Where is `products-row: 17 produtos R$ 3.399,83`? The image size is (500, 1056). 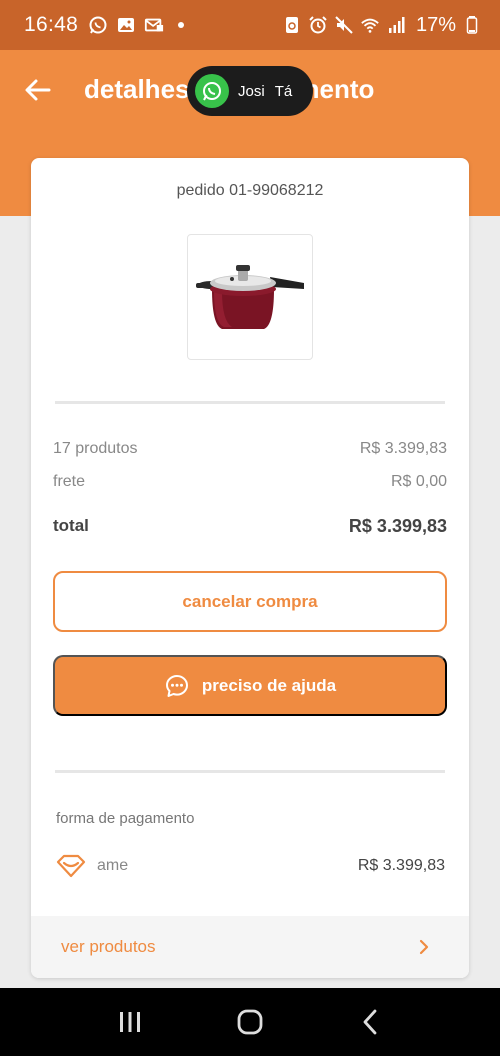 products-row: 17 produtos R$ 3.399,83 is located at coordinates (250, 449).